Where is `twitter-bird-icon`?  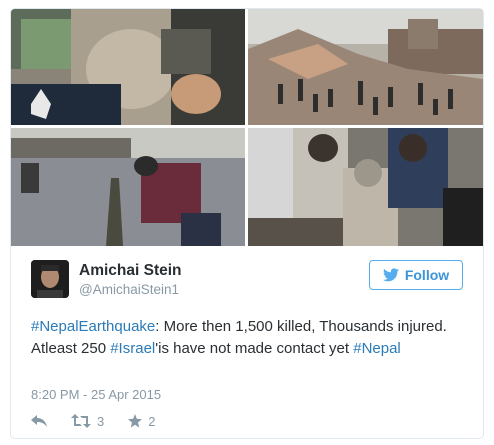
twitter-bird-icon is located at coordinates (390, 275).